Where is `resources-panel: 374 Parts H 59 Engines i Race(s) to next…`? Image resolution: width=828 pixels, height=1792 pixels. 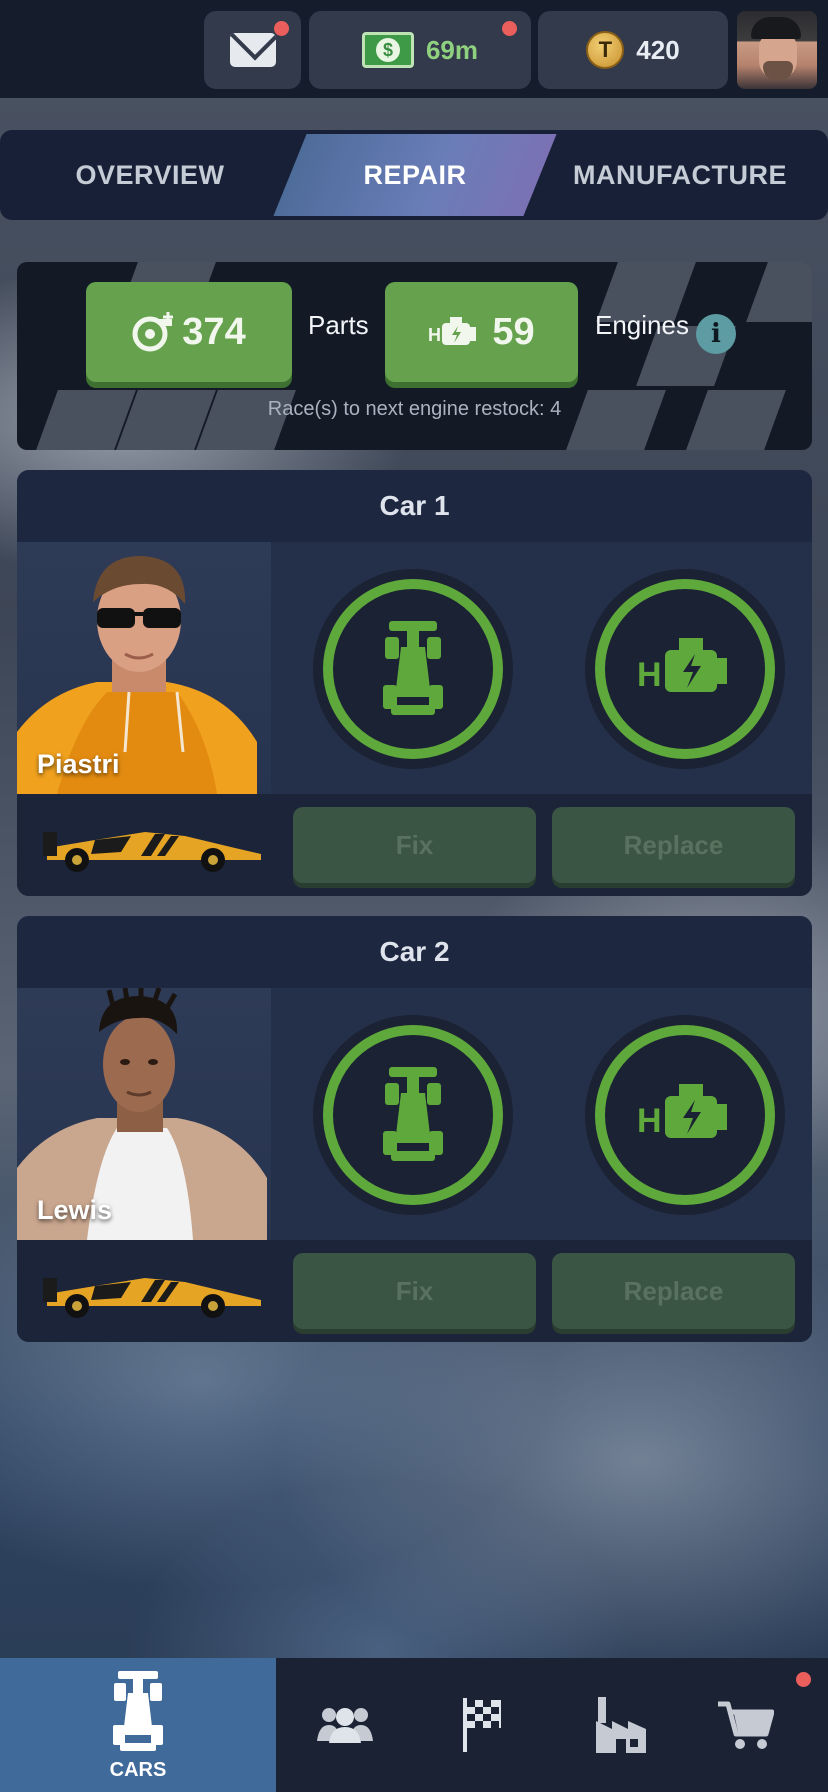 resources-panel: 374 Parts H 59 Engines i Race(s) to next… is located at coordinates (414, 356).